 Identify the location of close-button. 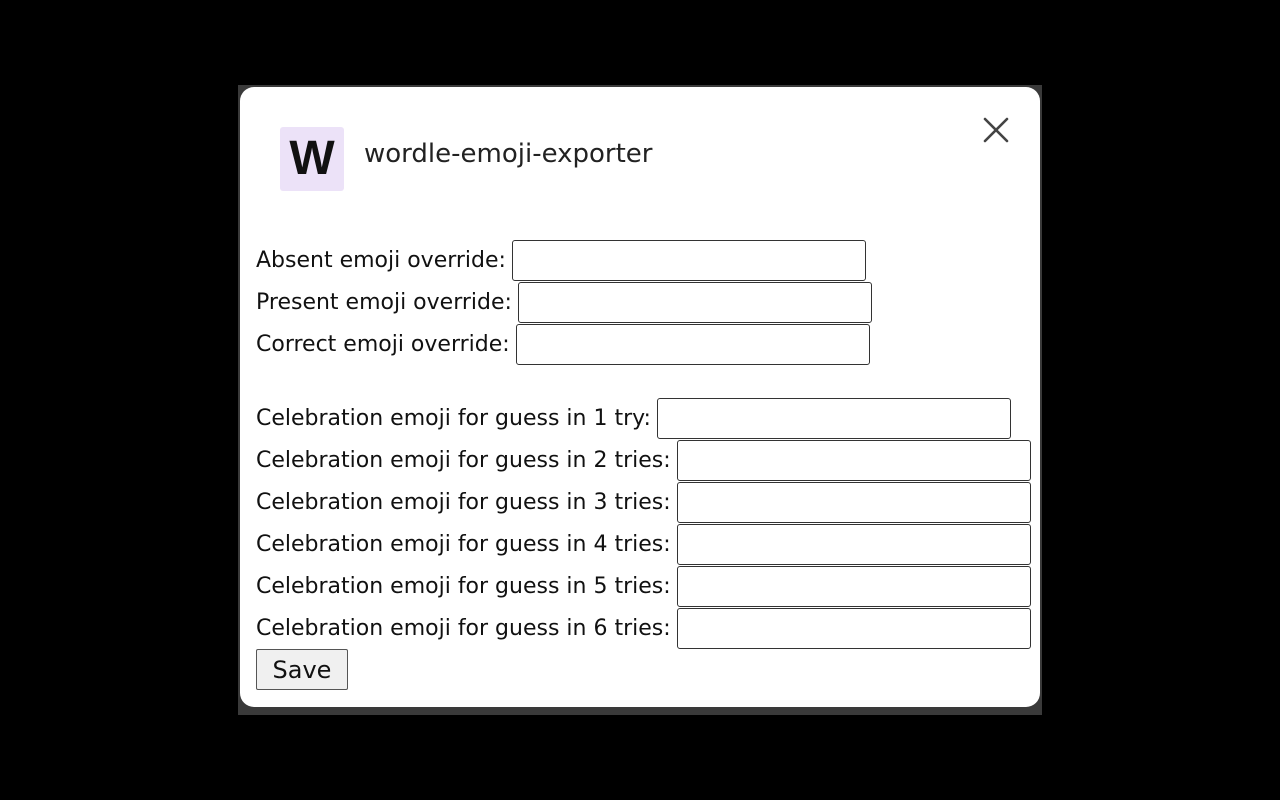
(996, 130).